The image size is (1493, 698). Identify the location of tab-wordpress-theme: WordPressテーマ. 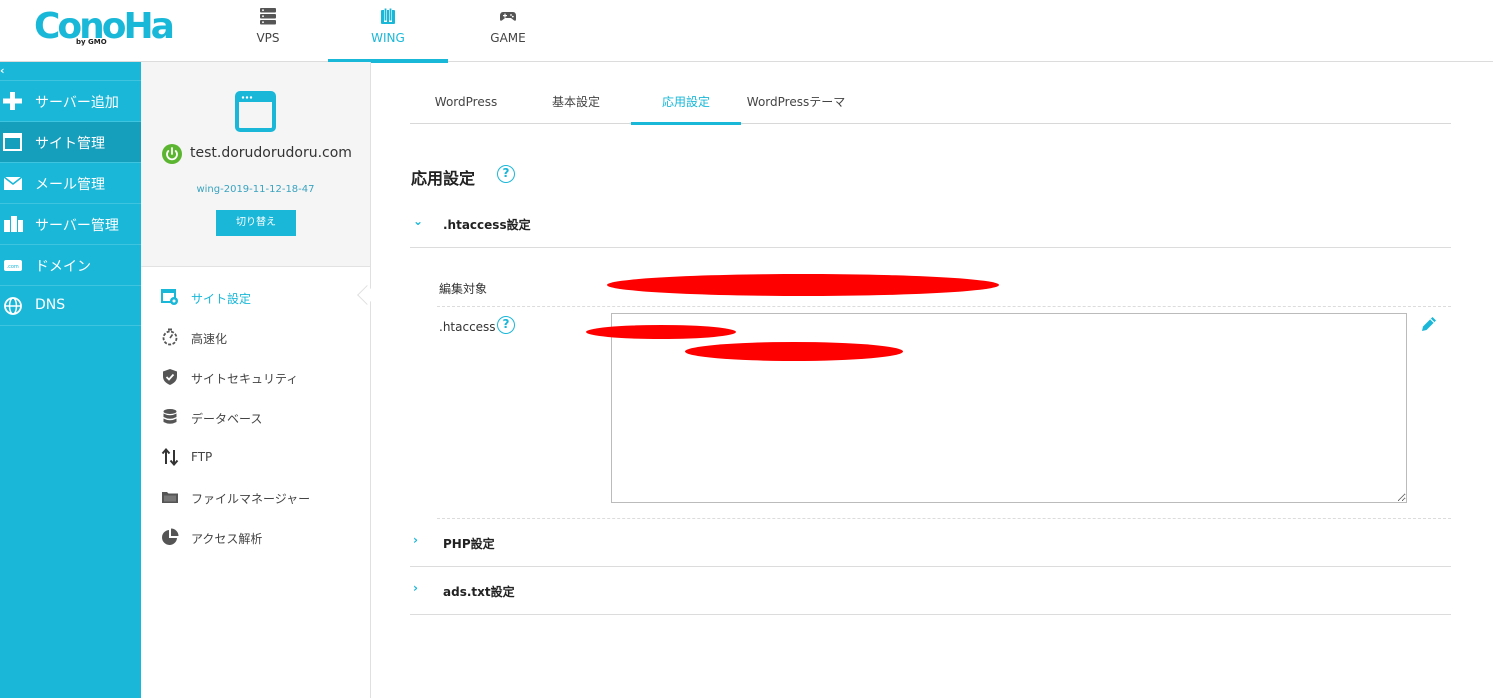
(796, 104).